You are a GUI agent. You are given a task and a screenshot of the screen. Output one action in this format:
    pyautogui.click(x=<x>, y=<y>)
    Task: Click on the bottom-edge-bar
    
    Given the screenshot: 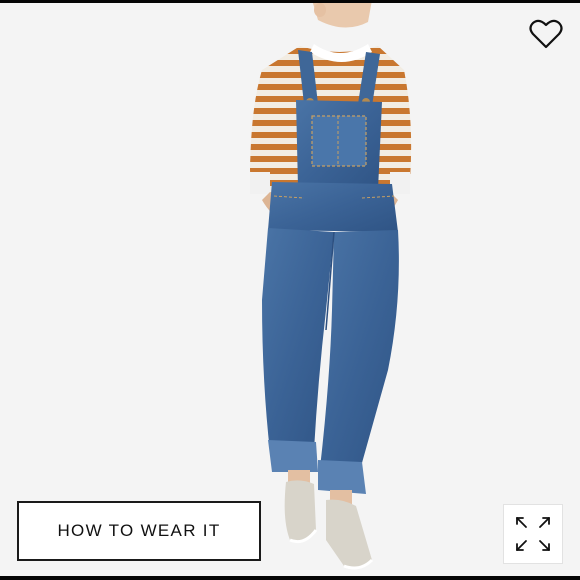 What is the action you would take?
    pyautogui.click(x=290, y=578)
    